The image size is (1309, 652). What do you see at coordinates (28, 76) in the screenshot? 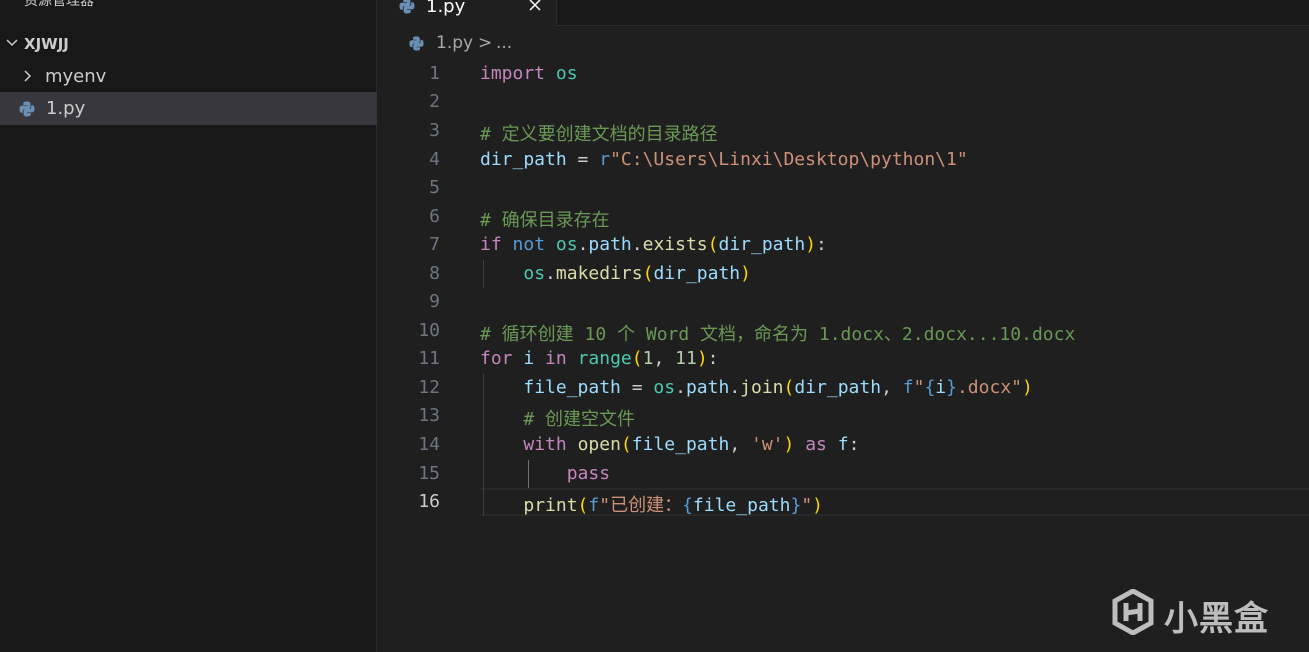
I see `chevron-right-icon` at bounding box center [28, 76].